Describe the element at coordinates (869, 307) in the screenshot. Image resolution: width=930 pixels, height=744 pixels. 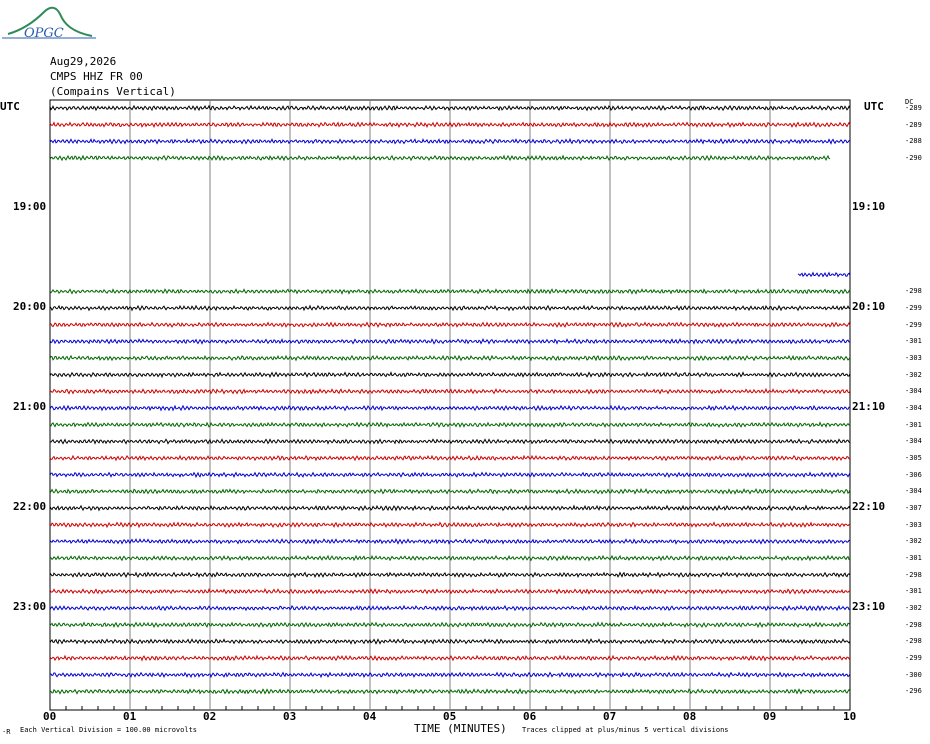
I see `right-hour-label: 20:10` at that location.